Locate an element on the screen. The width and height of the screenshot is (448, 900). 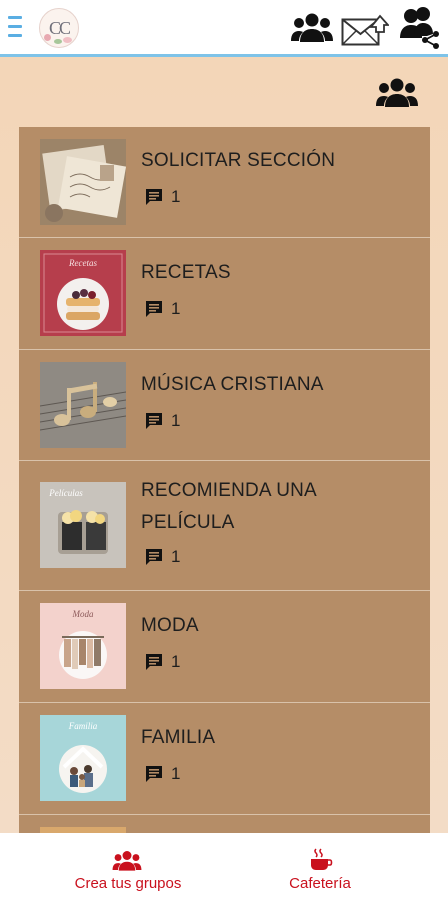
list-item: MÚSICA CRISTIANA 1 is located at coordinates (224, 405).